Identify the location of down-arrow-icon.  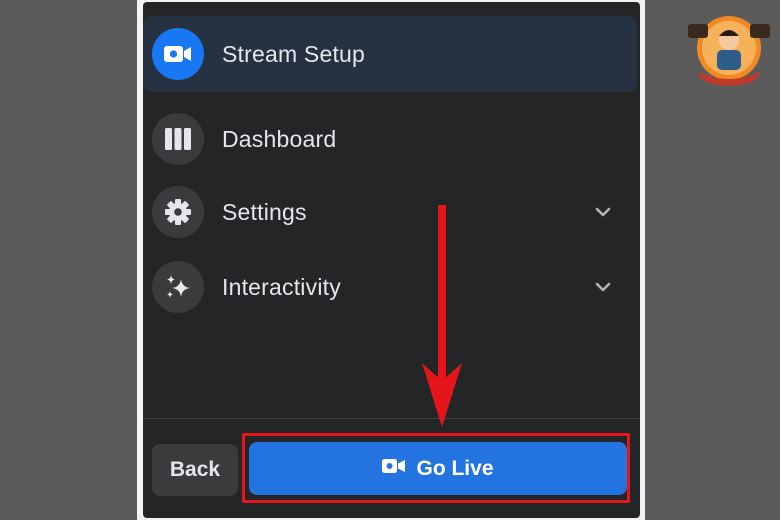
(442, 316).